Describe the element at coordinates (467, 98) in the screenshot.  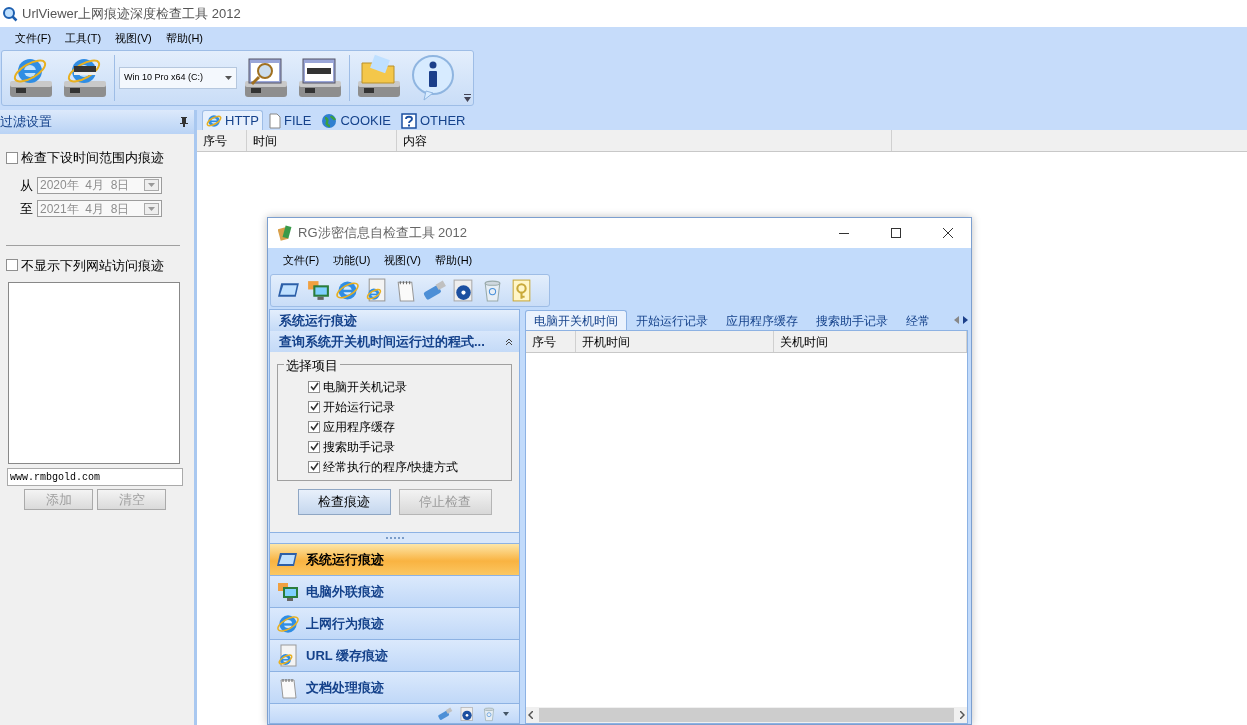
I see `overflow-icon` at that location.